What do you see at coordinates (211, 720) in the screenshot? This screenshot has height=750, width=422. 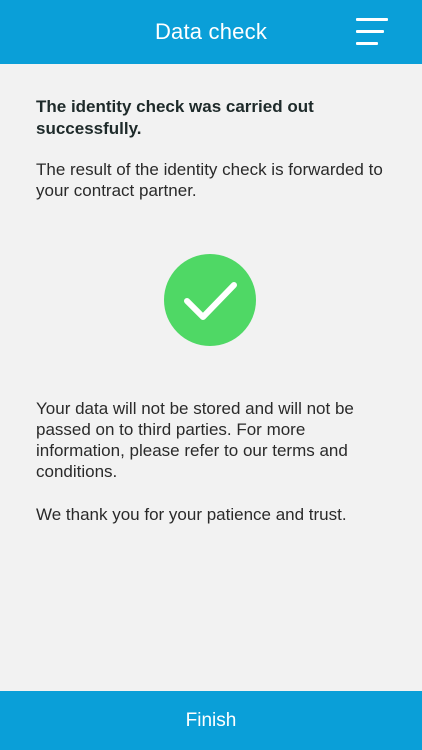 I see `finish-button: Finish` at bounding box center [211, 720].